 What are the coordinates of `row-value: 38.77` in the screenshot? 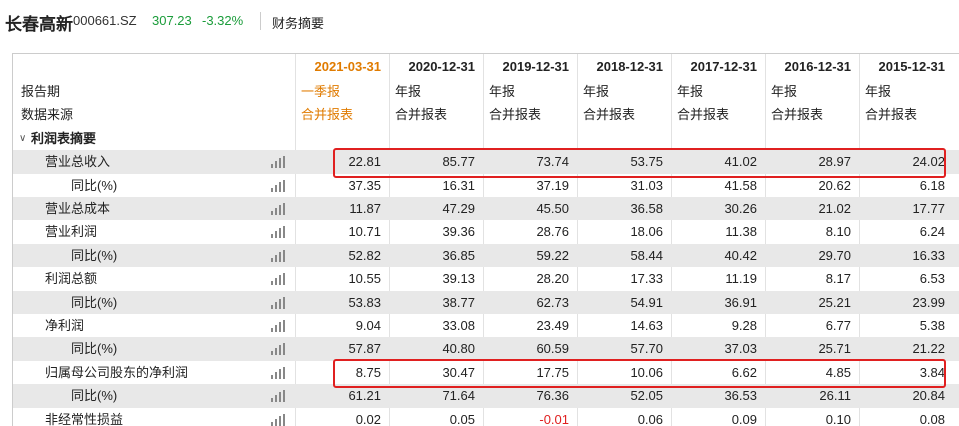 It's located at (458, 302).